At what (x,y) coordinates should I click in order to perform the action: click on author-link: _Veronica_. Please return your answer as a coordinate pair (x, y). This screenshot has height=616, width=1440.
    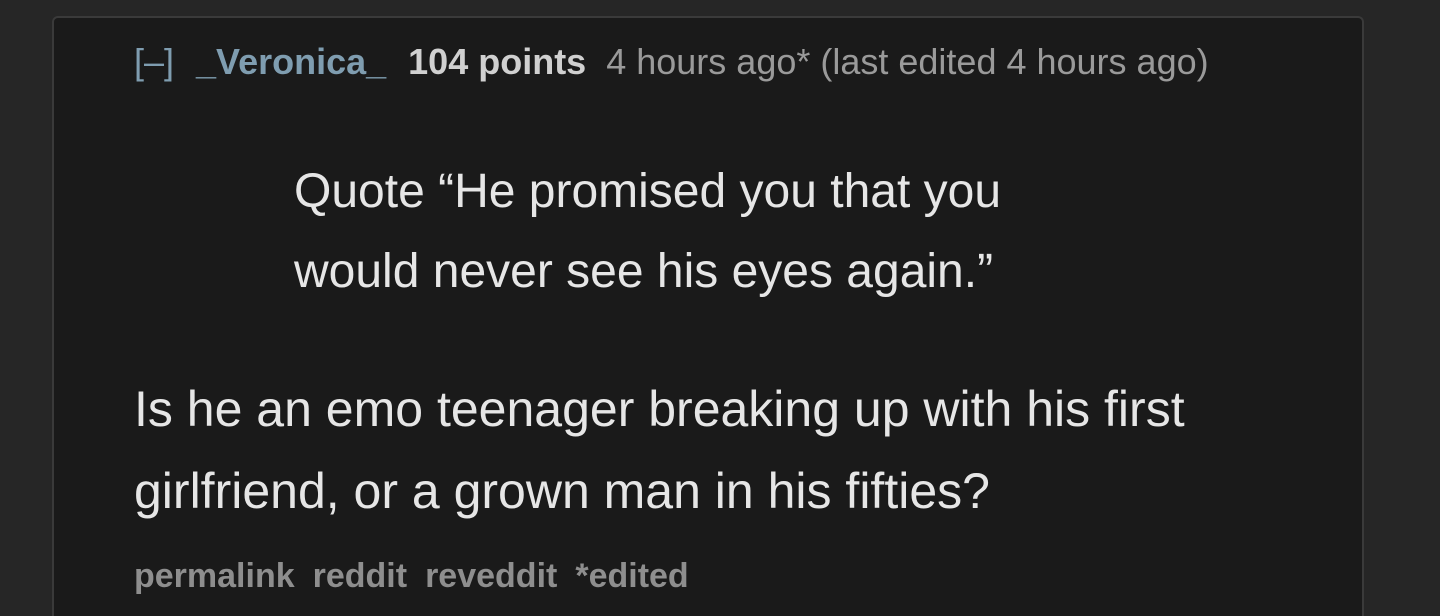
    Looking at the image, I should click on (291, 62).